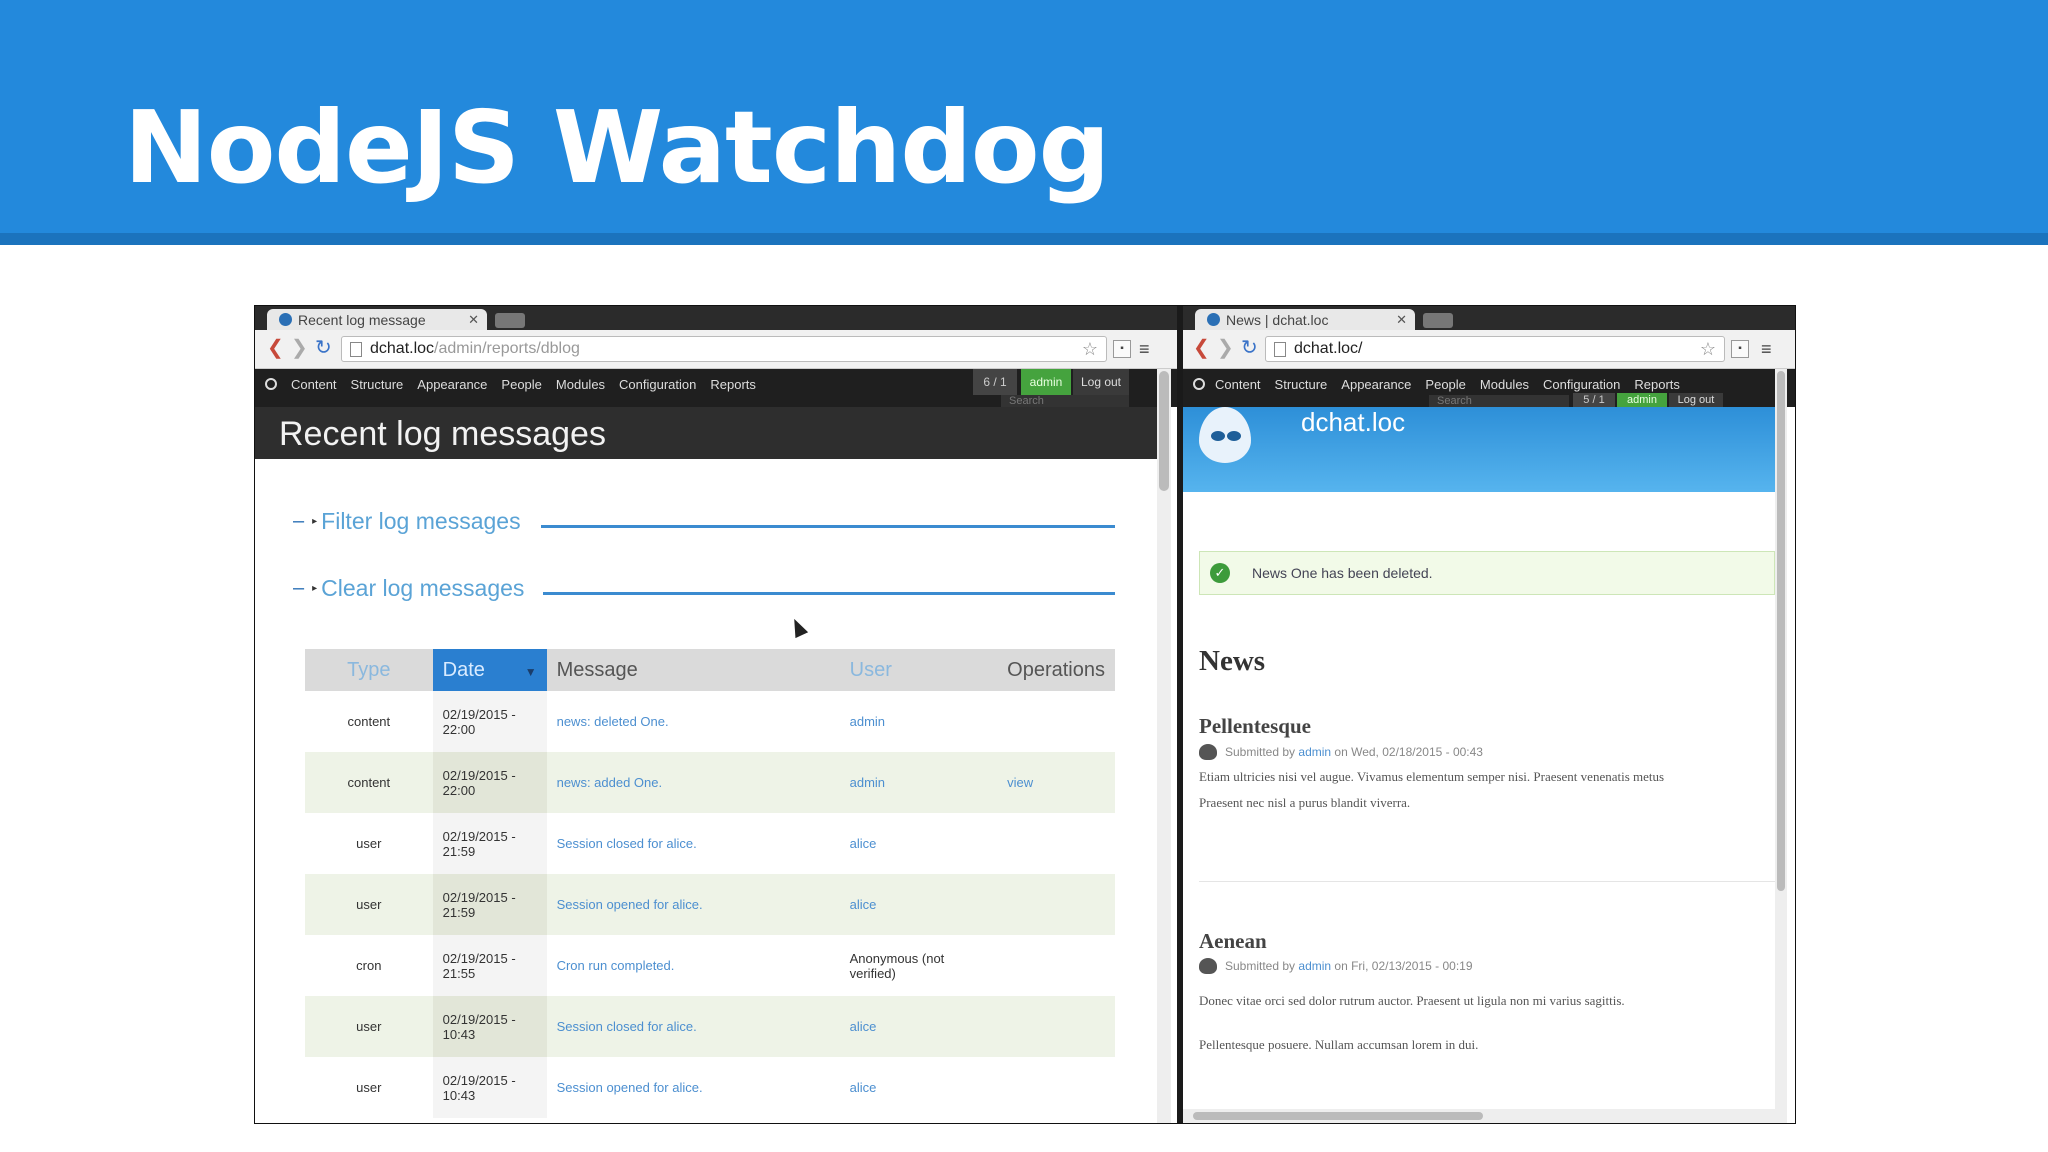  What do you see at coordinates (918, 670) in the screenshot?
I see `column-header-user: User` at bounding box center [918, 670].